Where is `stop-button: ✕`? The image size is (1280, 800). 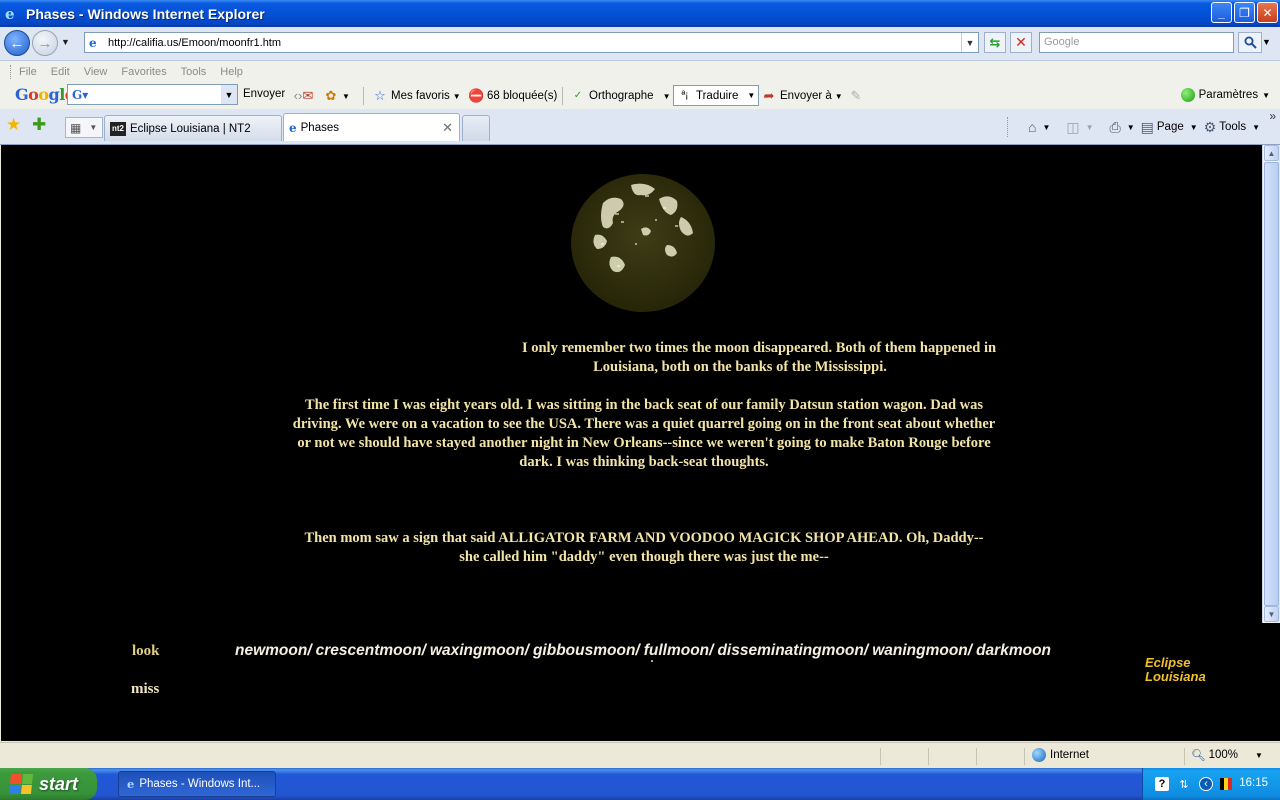 stop-button: ✕ is located at coordinates (1021, 42).